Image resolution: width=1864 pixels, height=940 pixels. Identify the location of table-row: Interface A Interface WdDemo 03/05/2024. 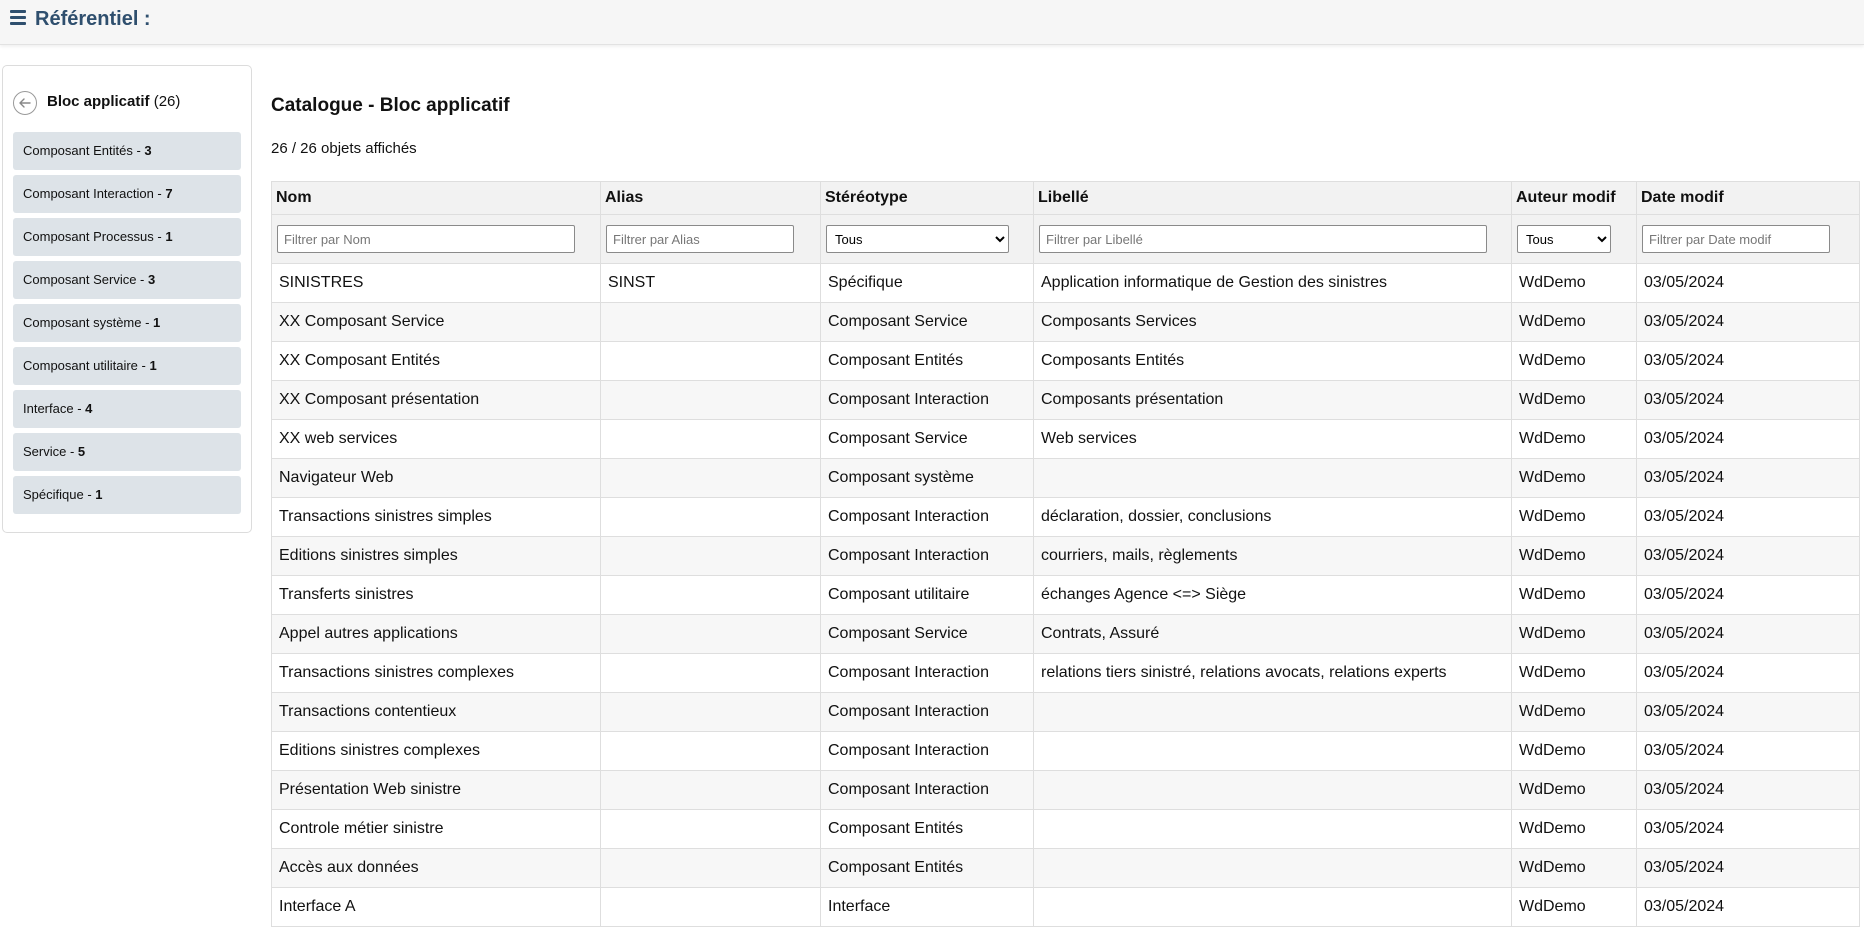
(1065, 907).